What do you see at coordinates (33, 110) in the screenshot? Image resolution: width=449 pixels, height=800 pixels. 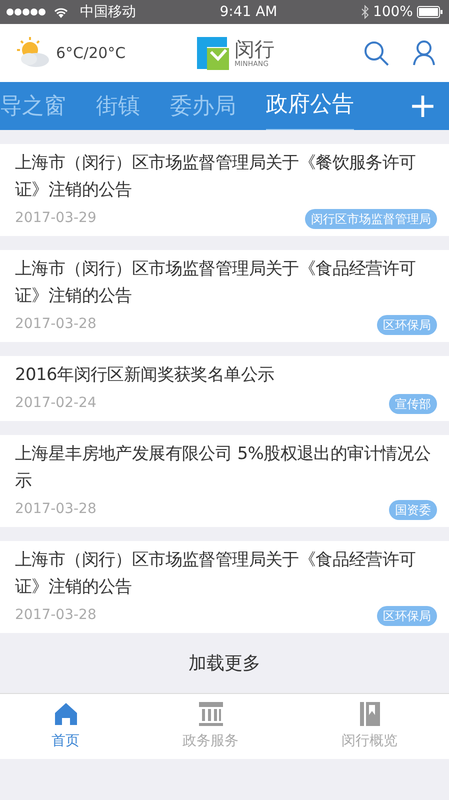 I see `tab: 导之窗` at bounding box center [33, 110].